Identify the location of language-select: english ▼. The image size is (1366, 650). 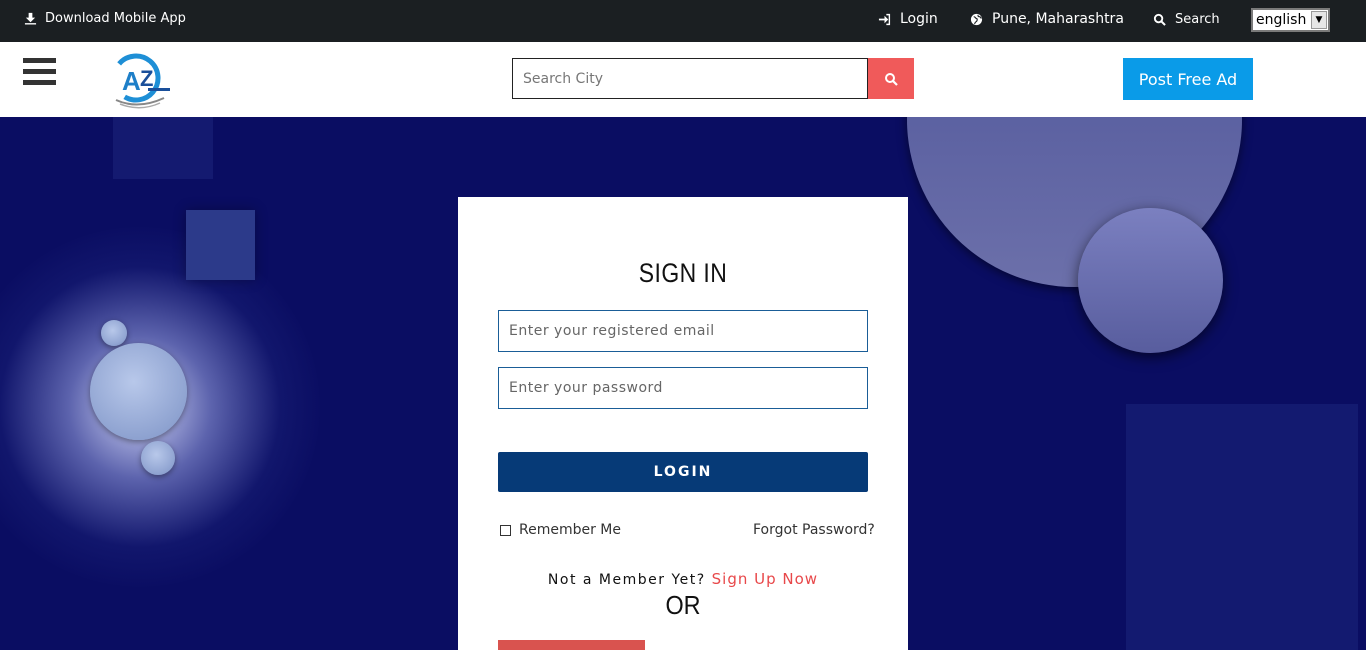
(1290, 20).